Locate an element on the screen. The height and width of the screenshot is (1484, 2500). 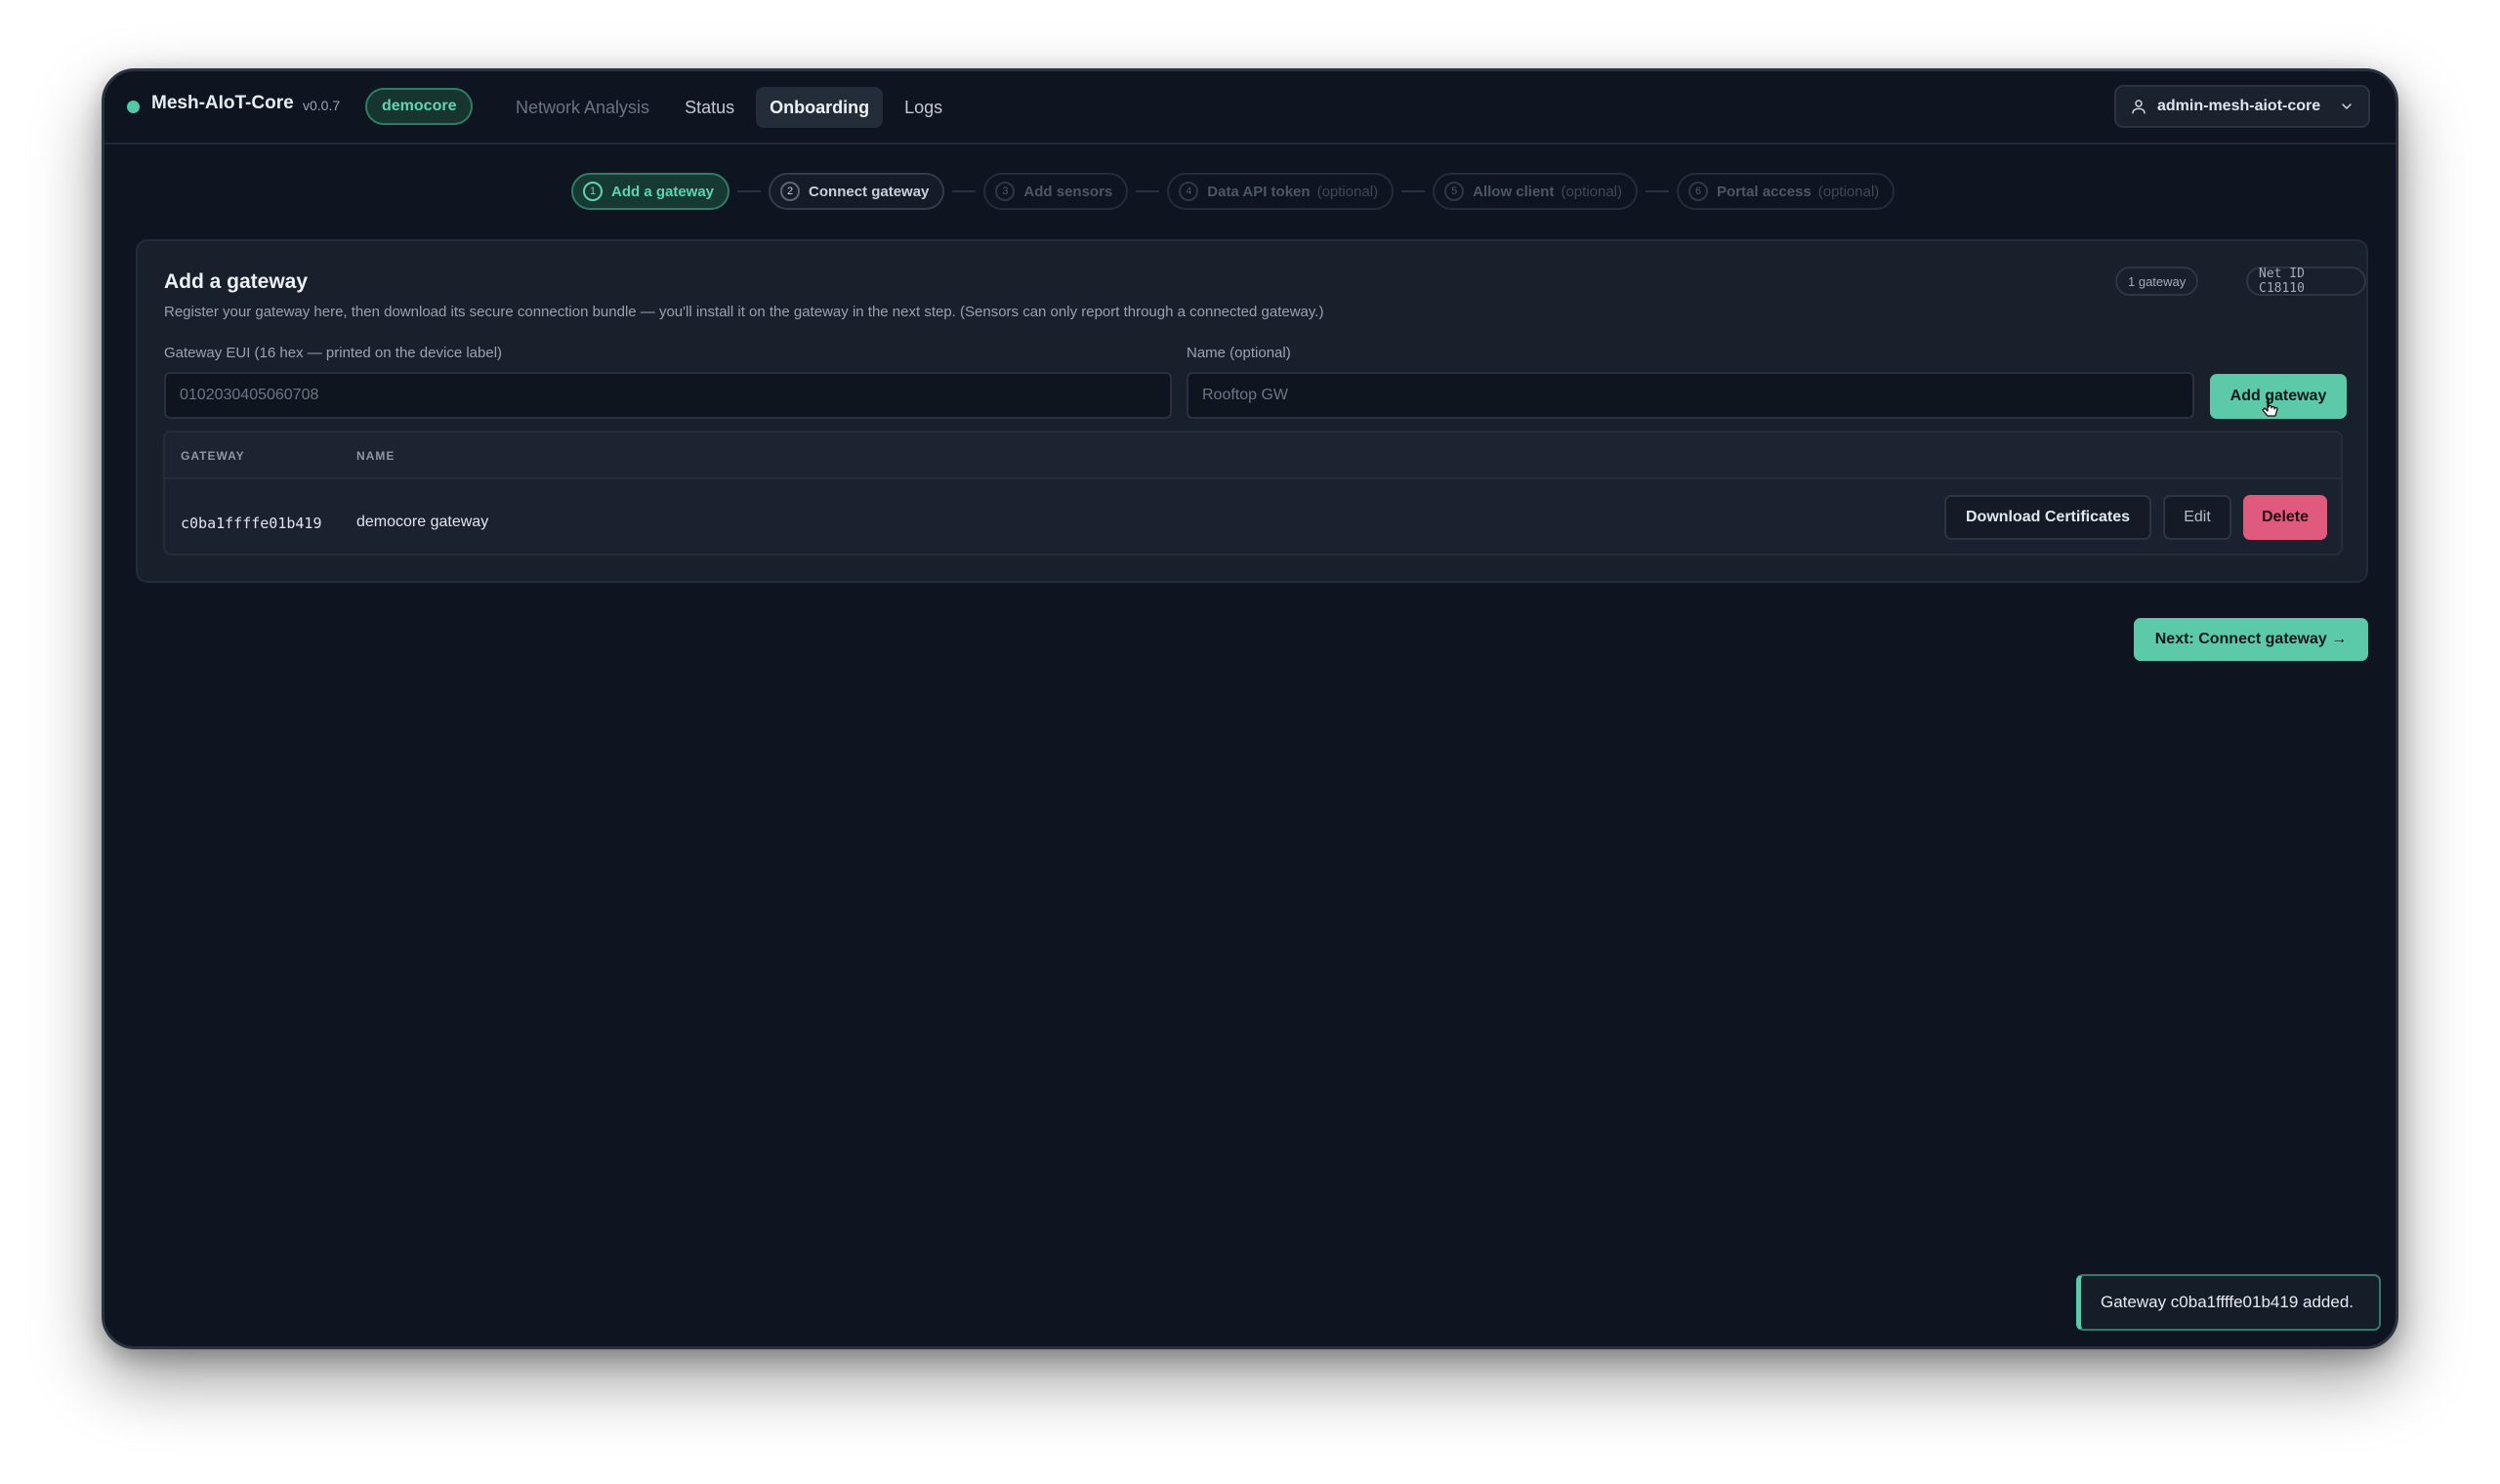
step-label: Allow client is located at coordinates (1514, 191).